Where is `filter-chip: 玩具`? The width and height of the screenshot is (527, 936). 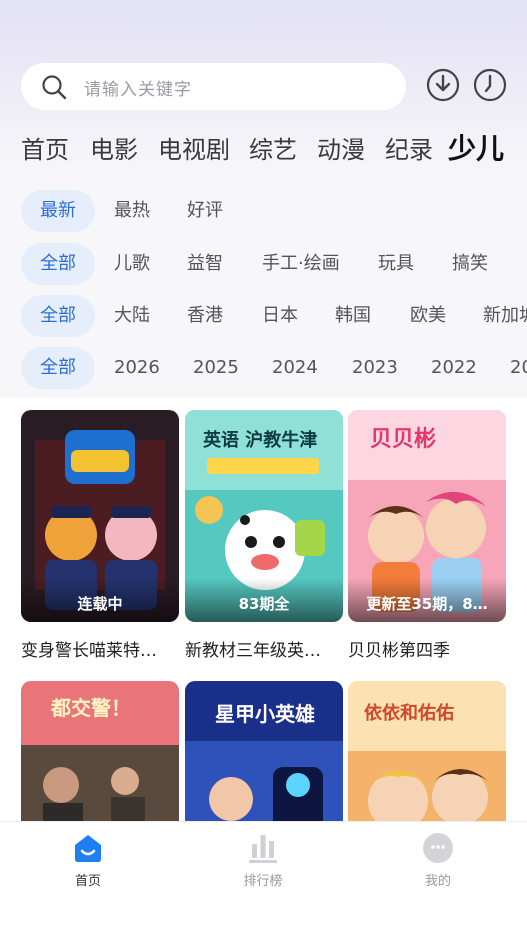 filter-chip: 玩具 is located at coordinates (396, 264).